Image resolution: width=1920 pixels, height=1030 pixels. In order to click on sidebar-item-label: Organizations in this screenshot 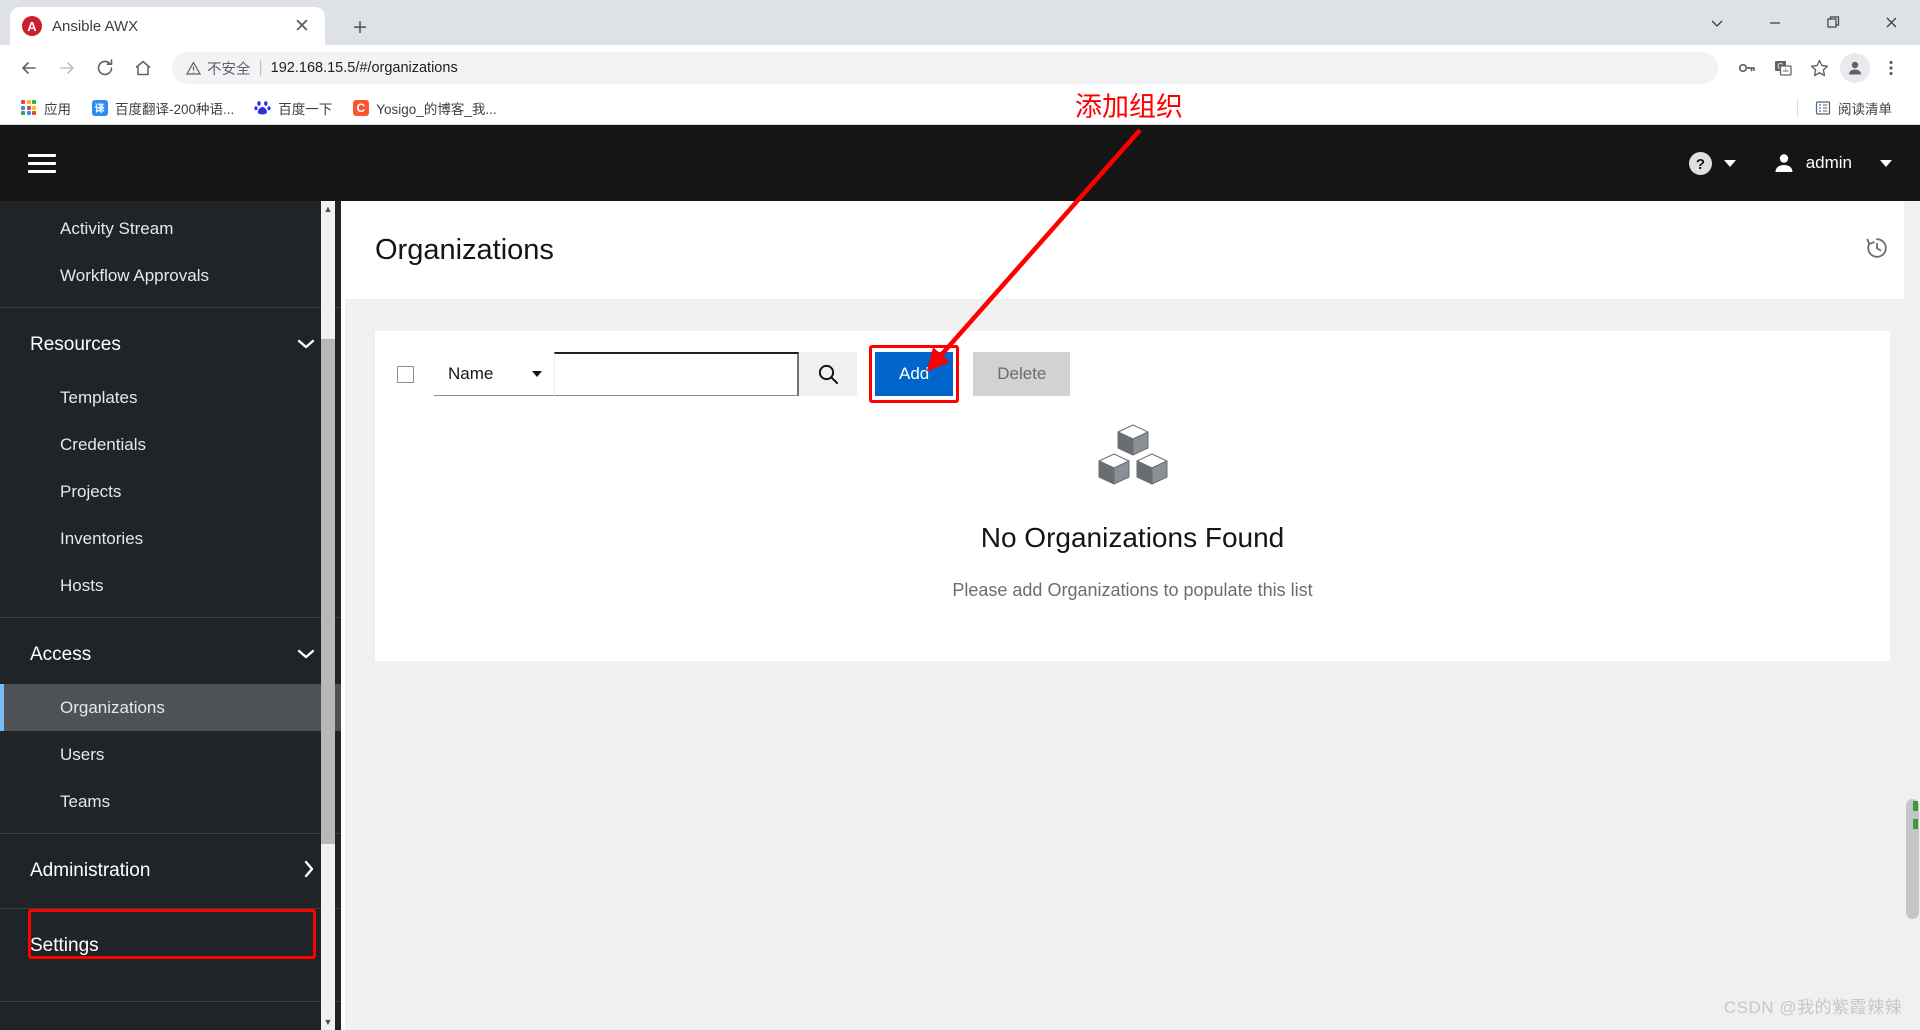, I will do `click(112, 707)`.